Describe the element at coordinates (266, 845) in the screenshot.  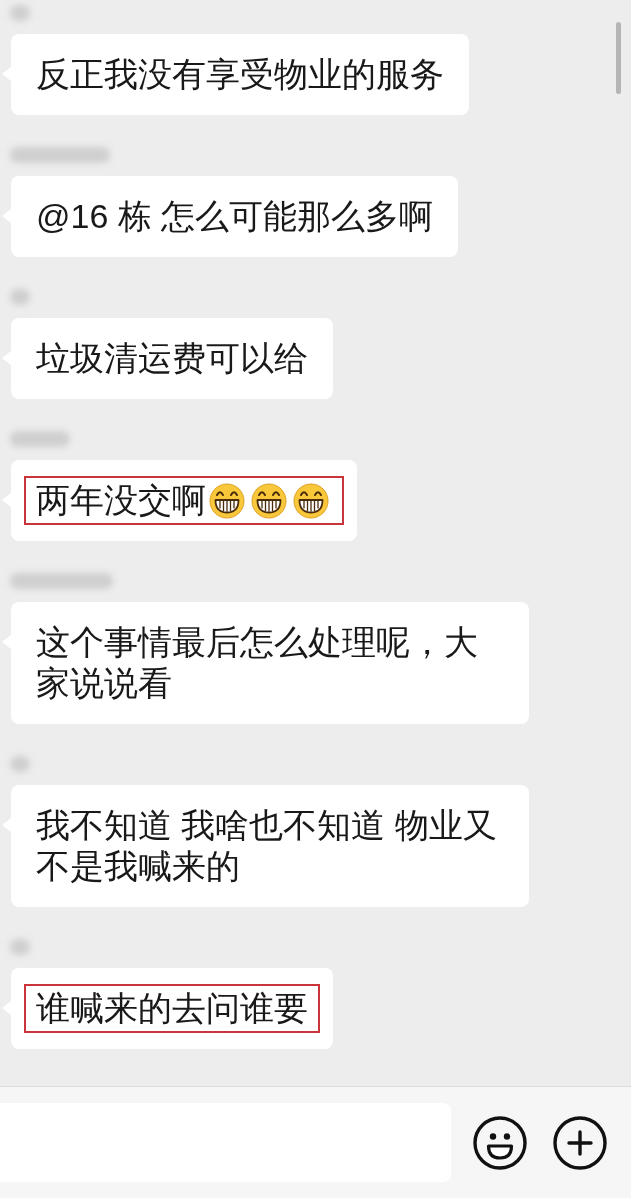
I see `message-text: 我不知道 我啥也不知道 物业又不是我喊来的` at that location.